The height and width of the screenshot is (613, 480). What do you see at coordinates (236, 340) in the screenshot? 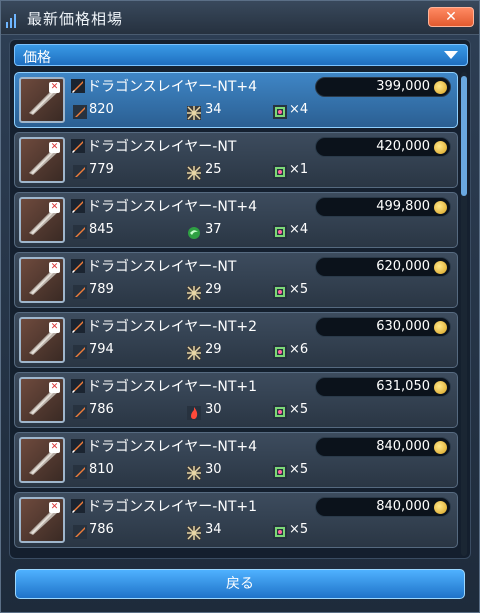
I see `list-item: ✕ ドラゴンスレイヤー-NT+2 630,000 794 29 ×6` at bounding box center [236, 340].